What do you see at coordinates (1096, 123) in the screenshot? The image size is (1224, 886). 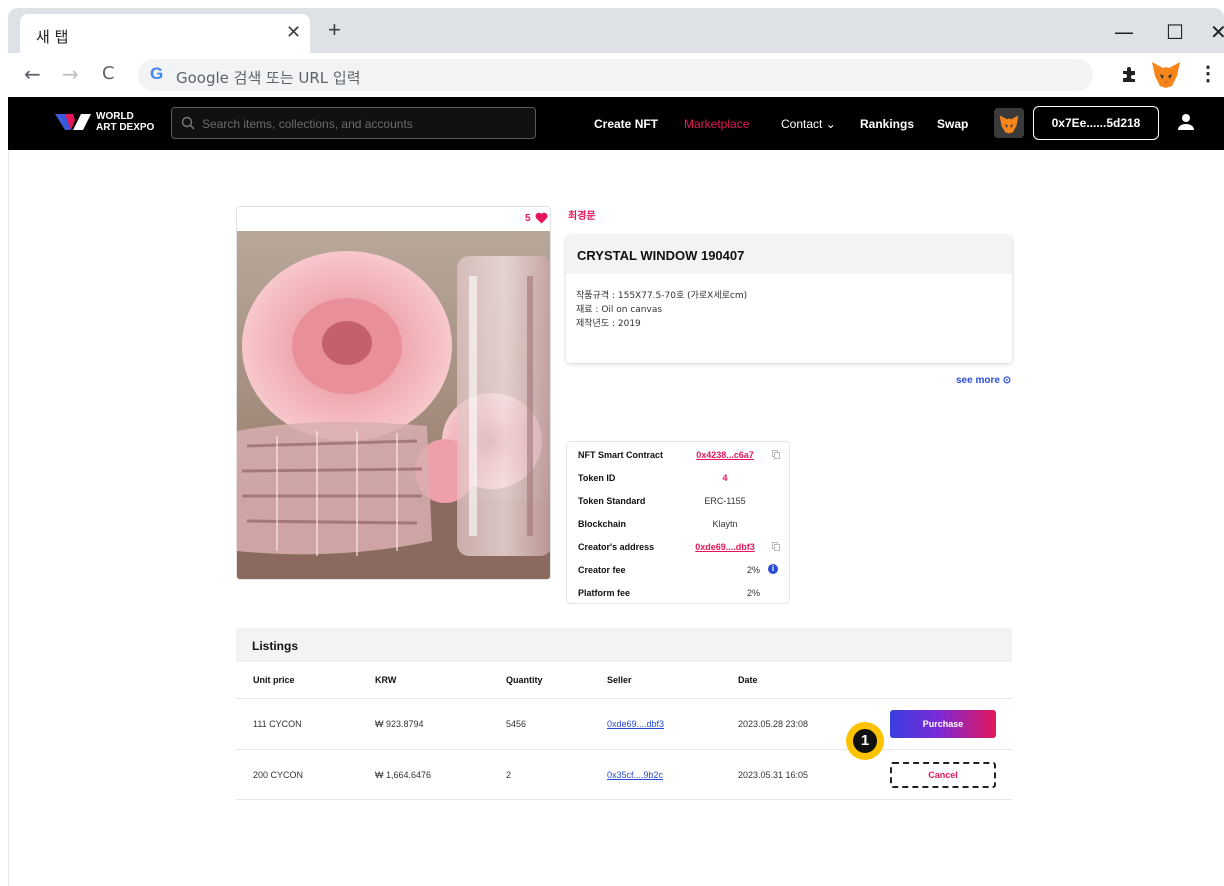 I see `wallet-address-button: 0x7Ee......5d218` at bounding box center [1096, 123].